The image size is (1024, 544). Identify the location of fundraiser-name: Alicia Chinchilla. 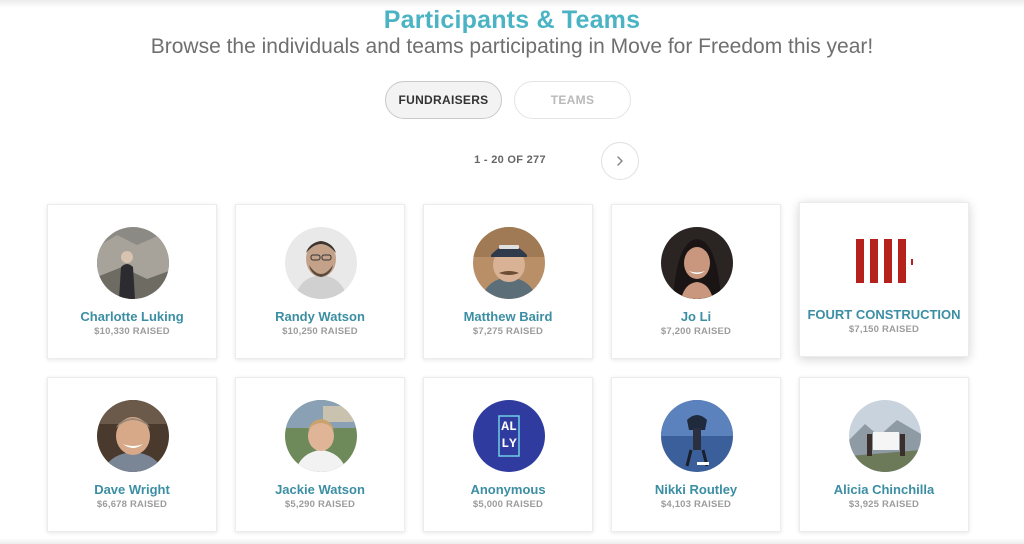
(884, 489).